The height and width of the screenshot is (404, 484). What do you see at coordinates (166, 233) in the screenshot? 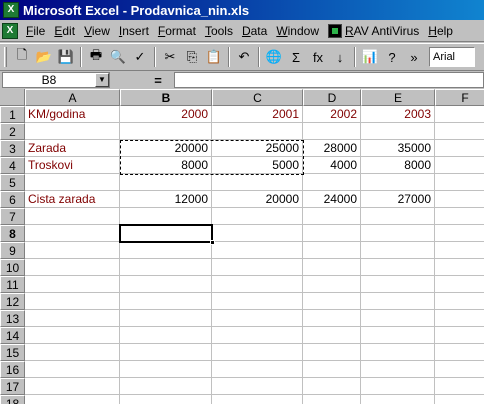
I see `cell-b8` at bounding box center [166, 233].